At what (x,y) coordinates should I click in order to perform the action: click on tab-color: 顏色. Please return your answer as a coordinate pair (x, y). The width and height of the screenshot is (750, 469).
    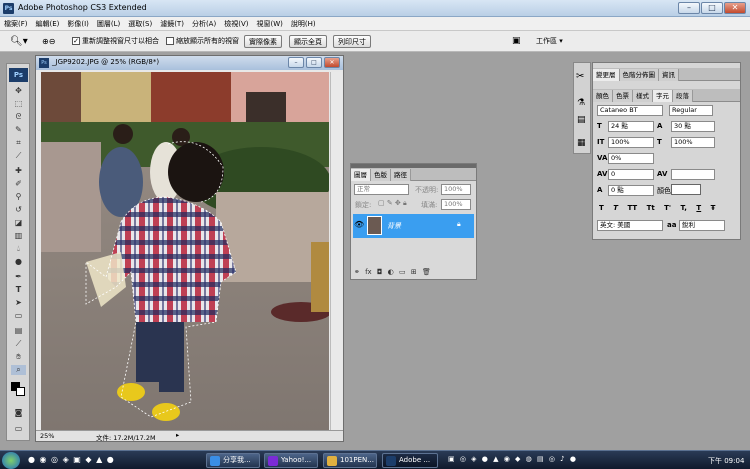
    Looking at the image, I should click on (603, 96).